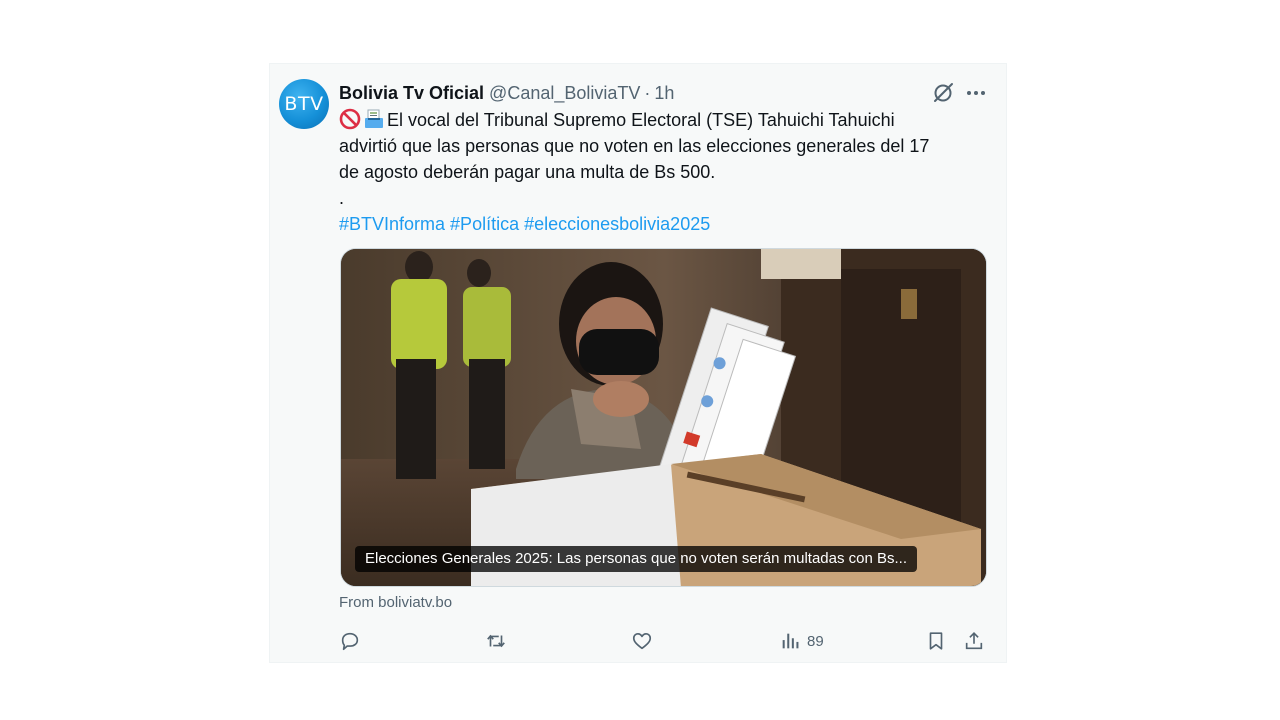 The image size is (1280, 720). I want to click on views-icon, so click(790, 641).